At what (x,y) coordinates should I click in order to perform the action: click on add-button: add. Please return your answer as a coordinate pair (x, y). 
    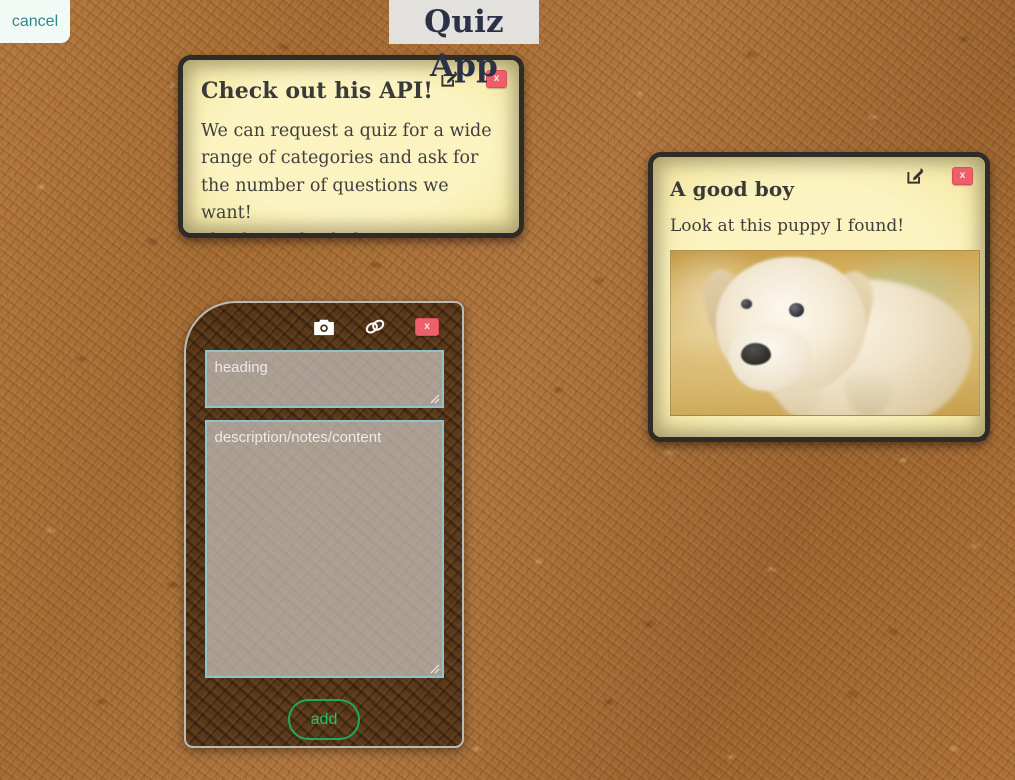
    Looking at the image, I should click on (324, 719).